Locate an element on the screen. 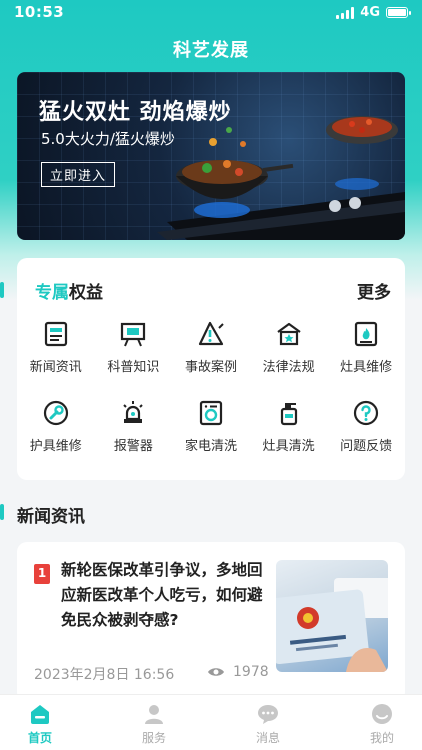 The image size is (422, 750). stove-flame-icon is located at coordinates (366, 334).